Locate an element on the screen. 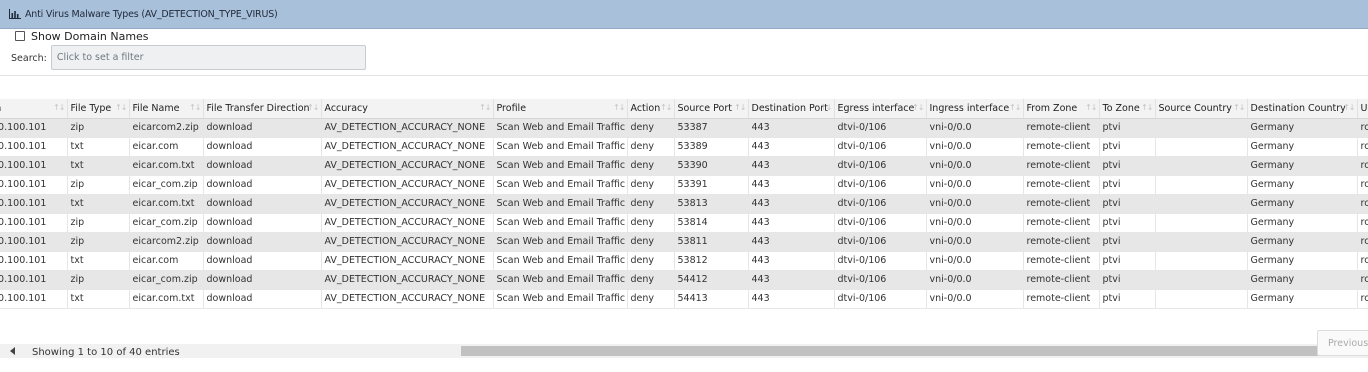 Image resolution: width=1368 pixels, height=372 pixels. column-header: From Zone ↑↓ is located at coordinates (1061, 109).